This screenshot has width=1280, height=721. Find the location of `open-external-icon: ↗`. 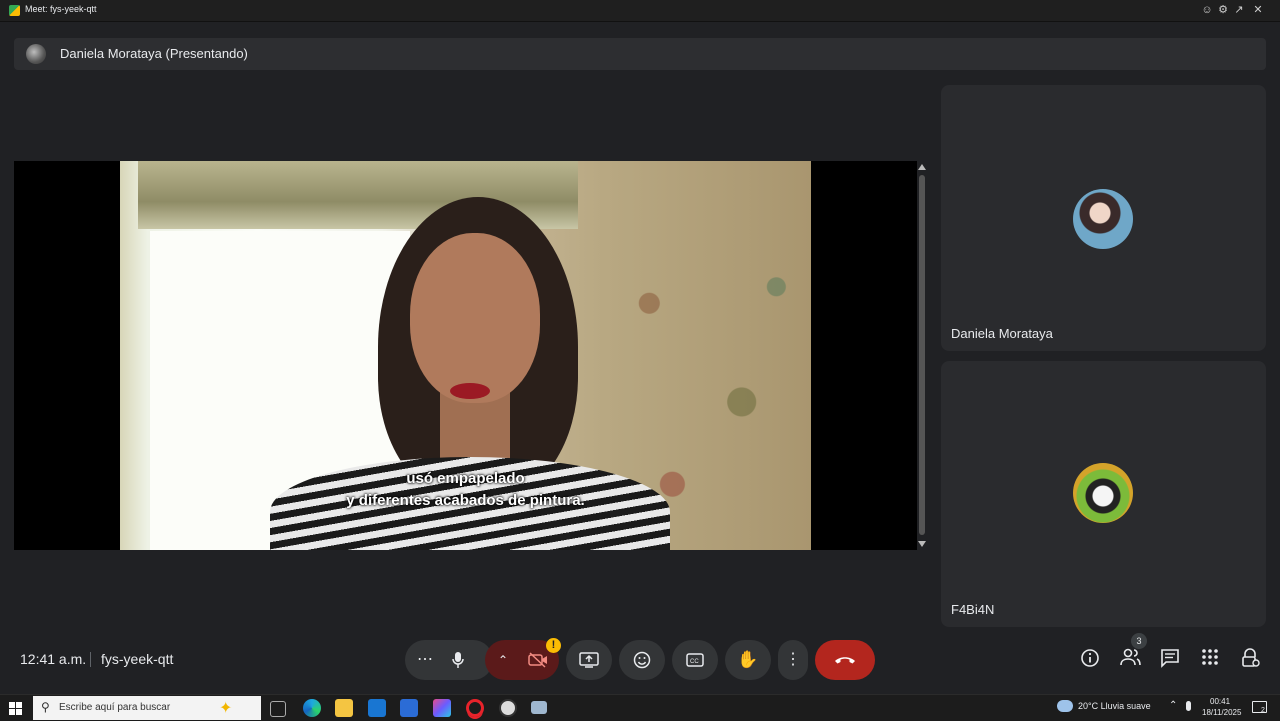

open-external-icon: ↗ is located at coordinates (1239, 10).